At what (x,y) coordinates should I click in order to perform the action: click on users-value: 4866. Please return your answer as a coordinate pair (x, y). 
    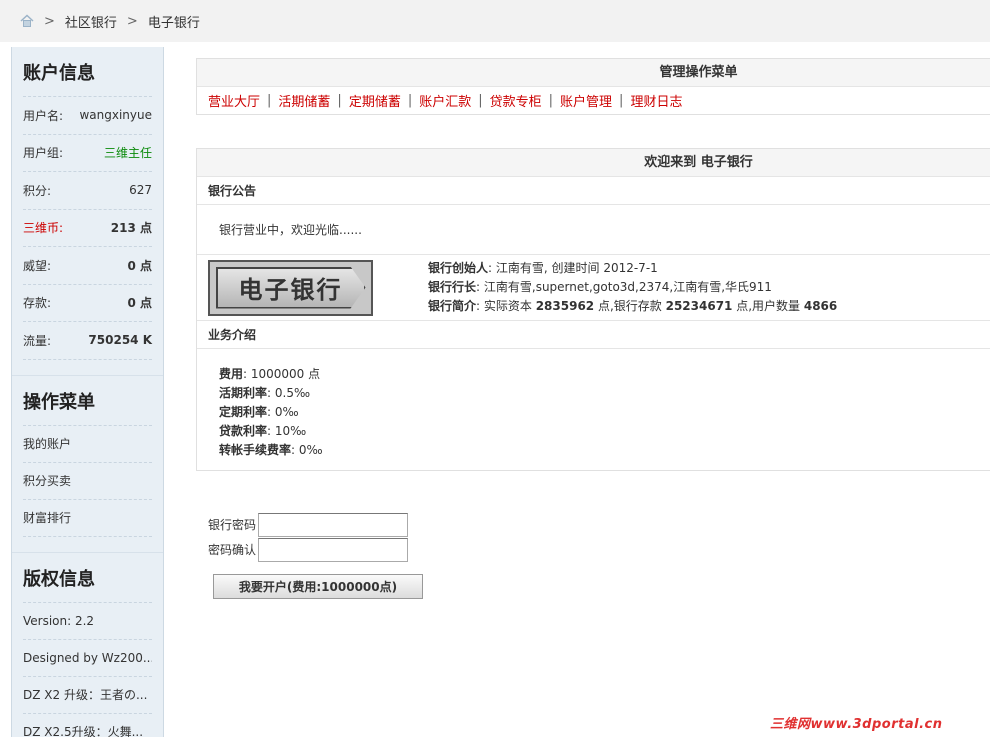
    Looking at the image, I should click on (820, 306).